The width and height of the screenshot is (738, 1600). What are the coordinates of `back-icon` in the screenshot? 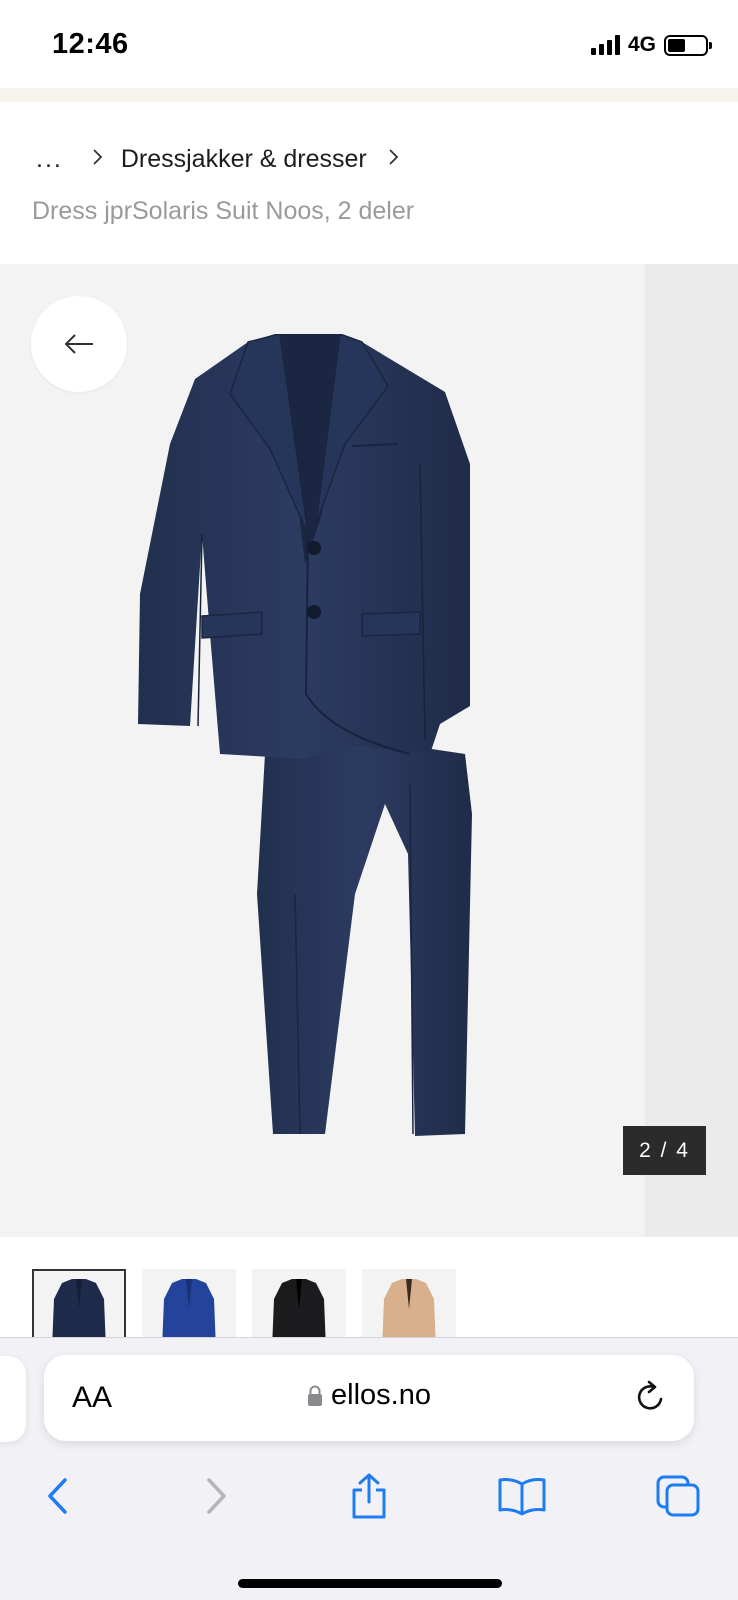 It's located at (57, 1496).